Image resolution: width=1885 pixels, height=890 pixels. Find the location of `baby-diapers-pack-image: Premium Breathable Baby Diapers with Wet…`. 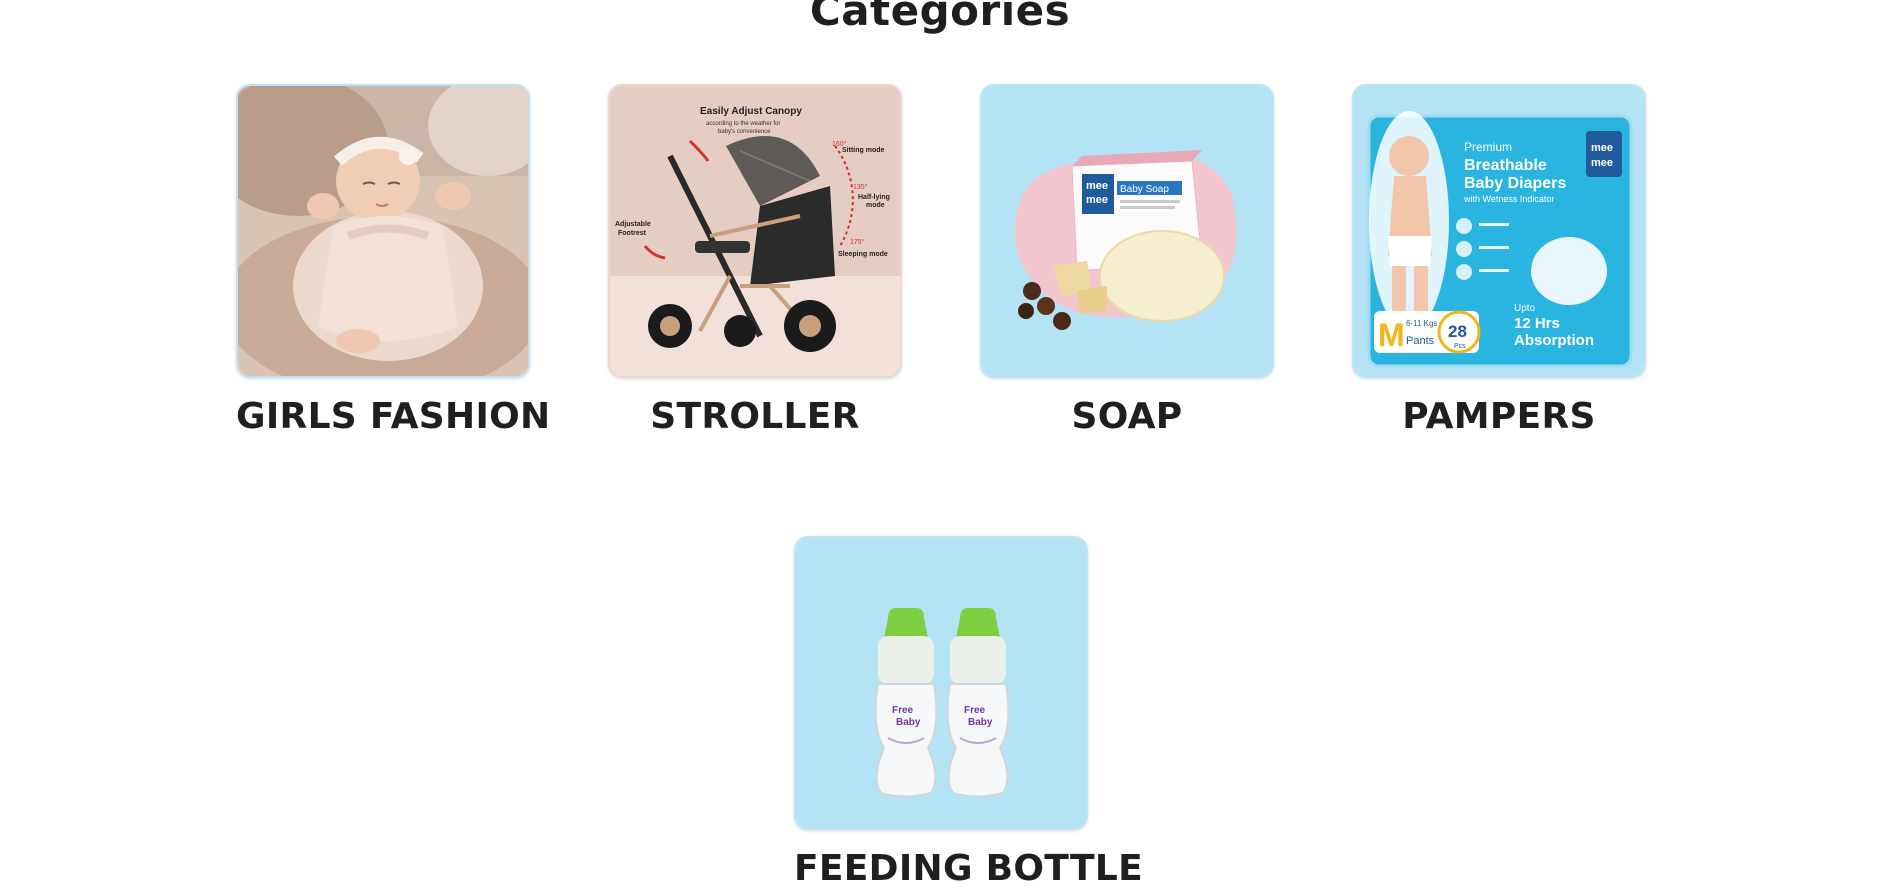

baby-diapers-pack-image: Premium Breathable Baby Diapers with Wet… is located at coordinates (1499, 231).